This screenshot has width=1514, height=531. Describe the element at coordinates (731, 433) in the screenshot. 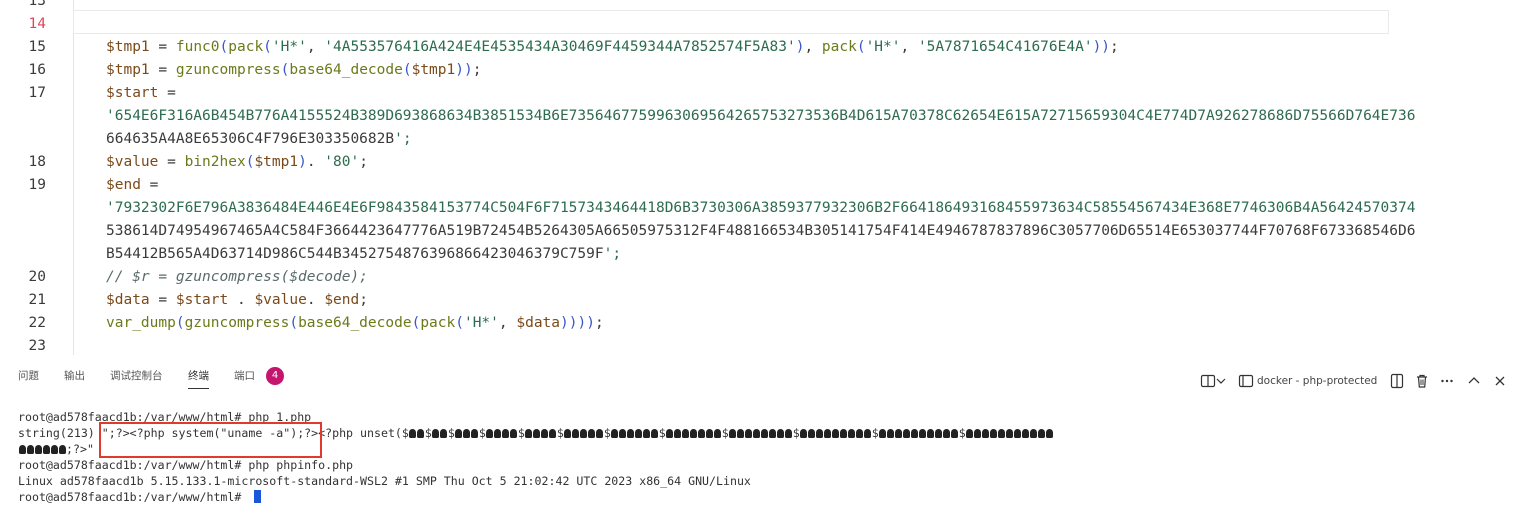

I see `binary-garbage: $ $ $ $ $ $ $ $ $ $ $` at that location.